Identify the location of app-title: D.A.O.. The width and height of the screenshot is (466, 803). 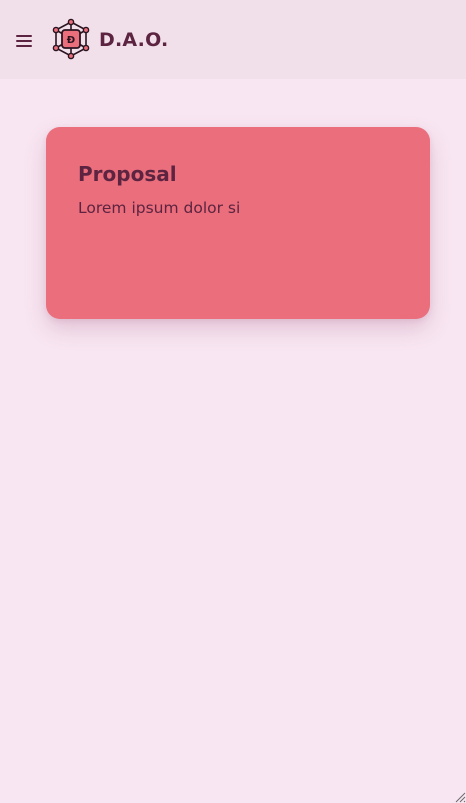
(133, 40).